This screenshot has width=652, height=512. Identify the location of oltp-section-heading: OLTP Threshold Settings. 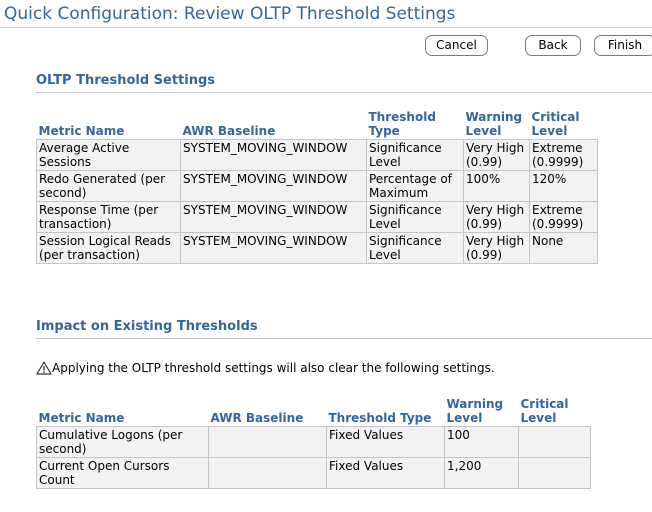
(126, 80).